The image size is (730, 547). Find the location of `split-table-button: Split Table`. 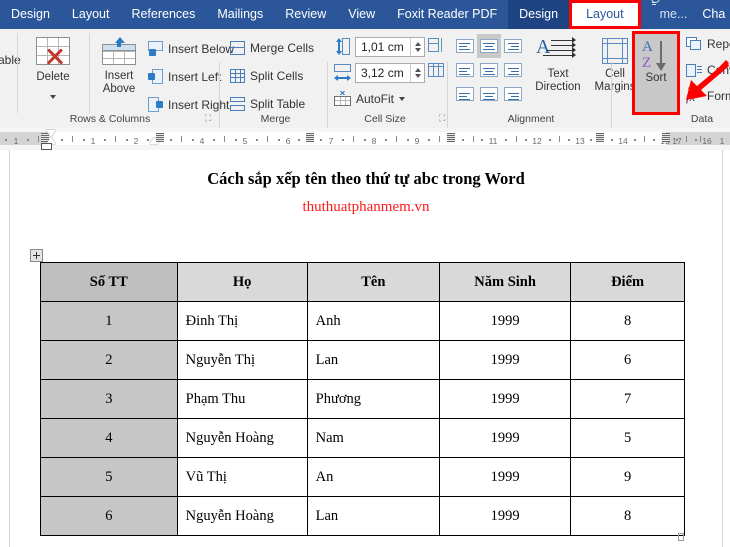

split-table-button: Split Table is located at coordinates (267, 104).